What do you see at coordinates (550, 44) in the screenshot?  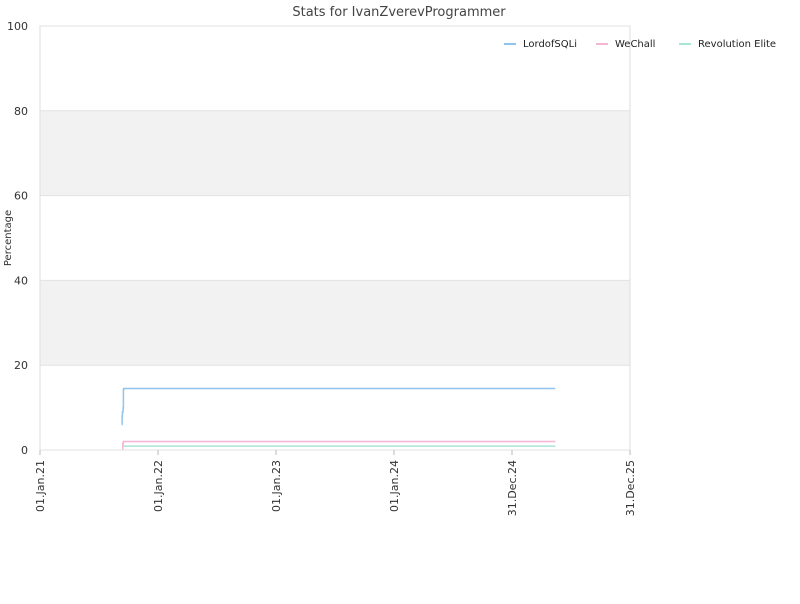 I see `legend-label: LordofSQLi` at bounding box center [550, 44].